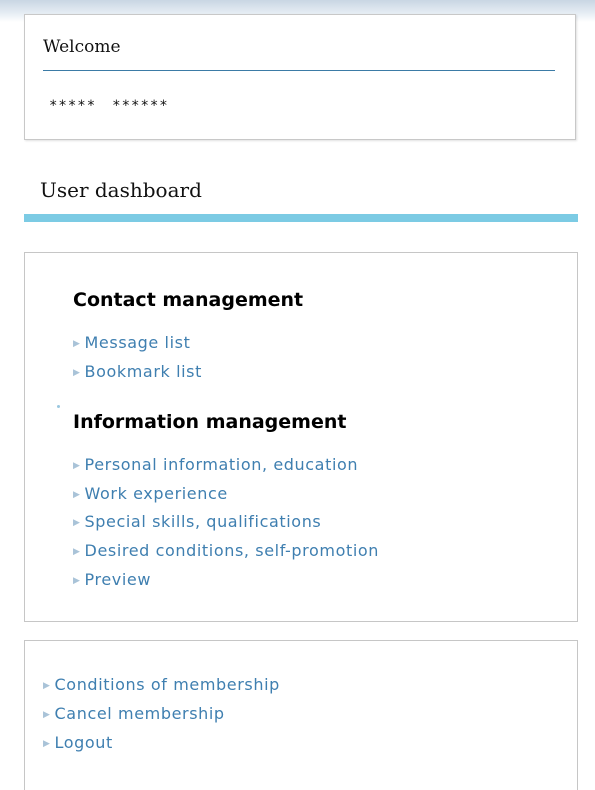  I want to click on special-skills-link: ▶ Special skills, qualifications, so click(197, 521).